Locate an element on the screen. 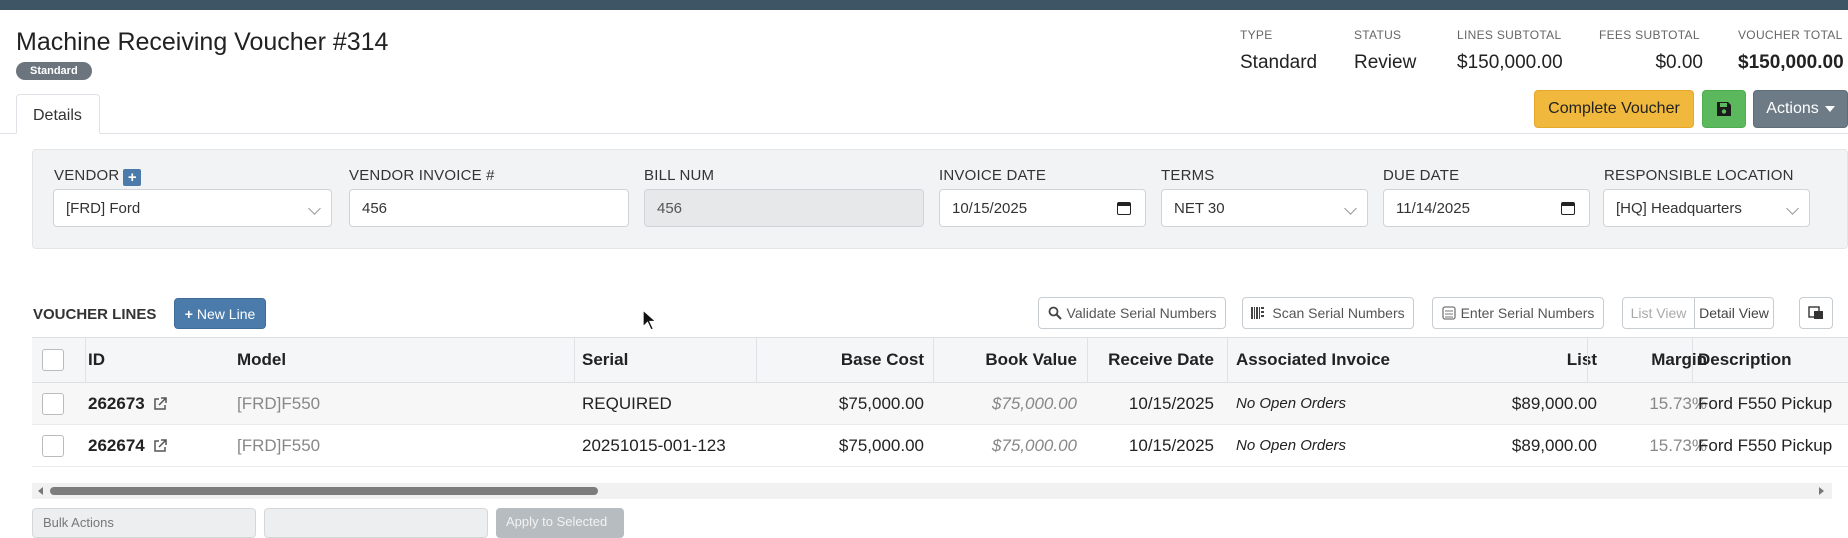 The width and height of the screenshot is (1848, 538). associated-invoice-cell: No Open Orders is located at coordinates (1291, 445).